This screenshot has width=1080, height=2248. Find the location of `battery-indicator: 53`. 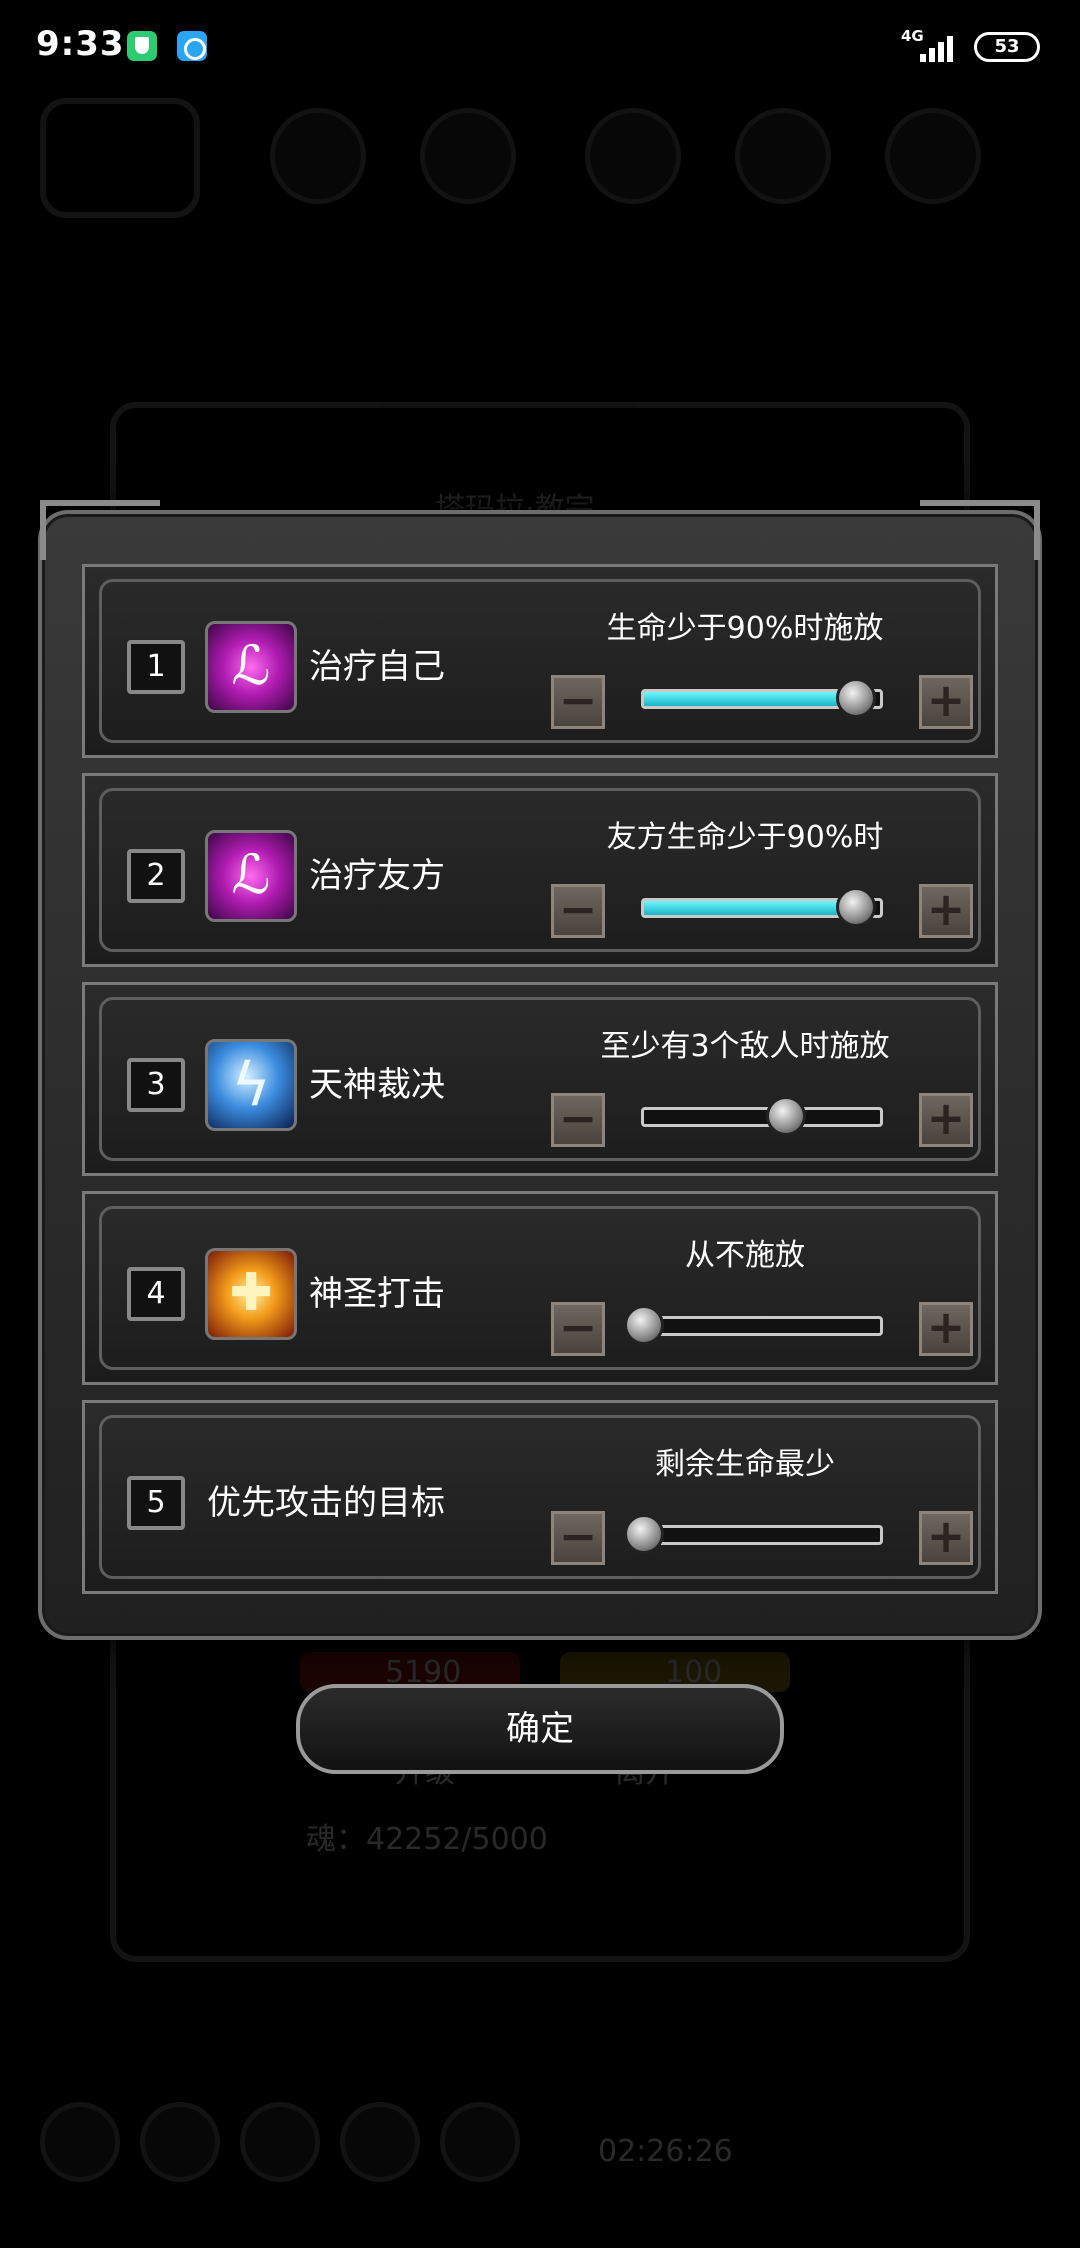

battery-indicator: 53 is located at coordinates (1007, 47).